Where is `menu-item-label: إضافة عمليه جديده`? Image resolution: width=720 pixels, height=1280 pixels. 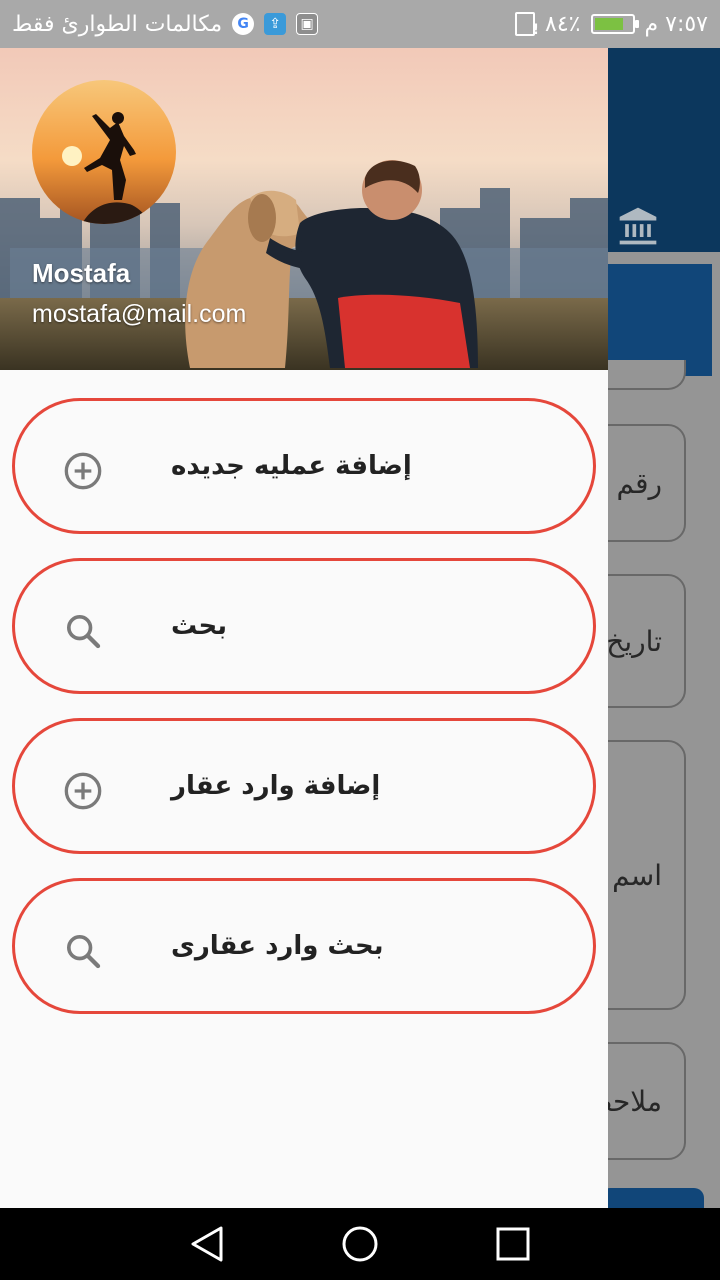
menu-item-label: إضافة عمليه جديده is located at coordinates (291, 466).